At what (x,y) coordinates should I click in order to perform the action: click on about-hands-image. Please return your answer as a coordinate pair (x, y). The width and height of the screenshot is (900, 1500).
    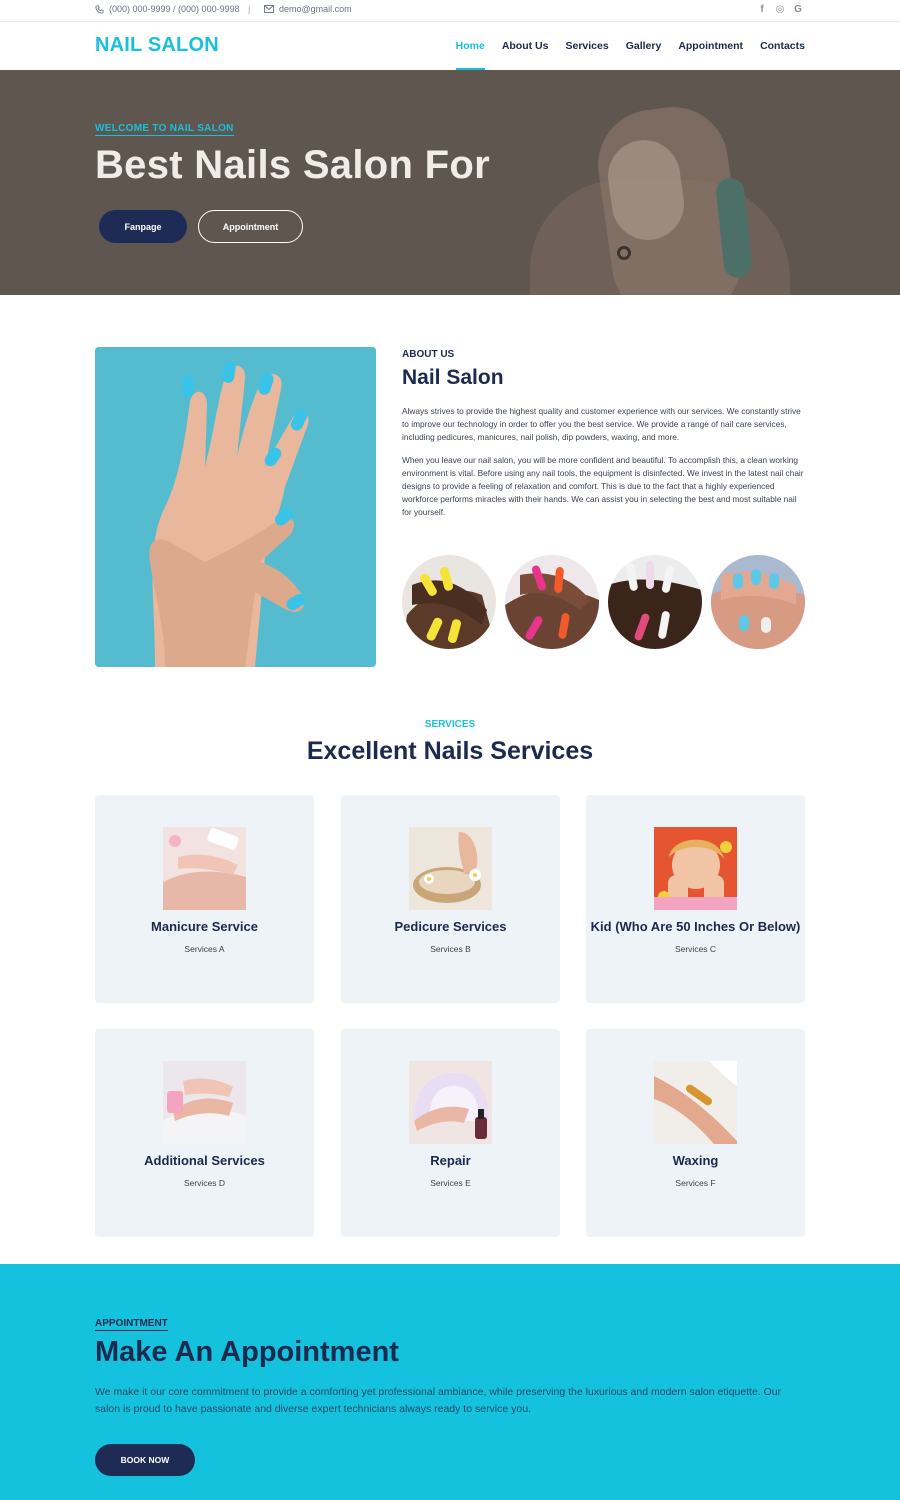
    Looking at the image, I should click on (235, 507).